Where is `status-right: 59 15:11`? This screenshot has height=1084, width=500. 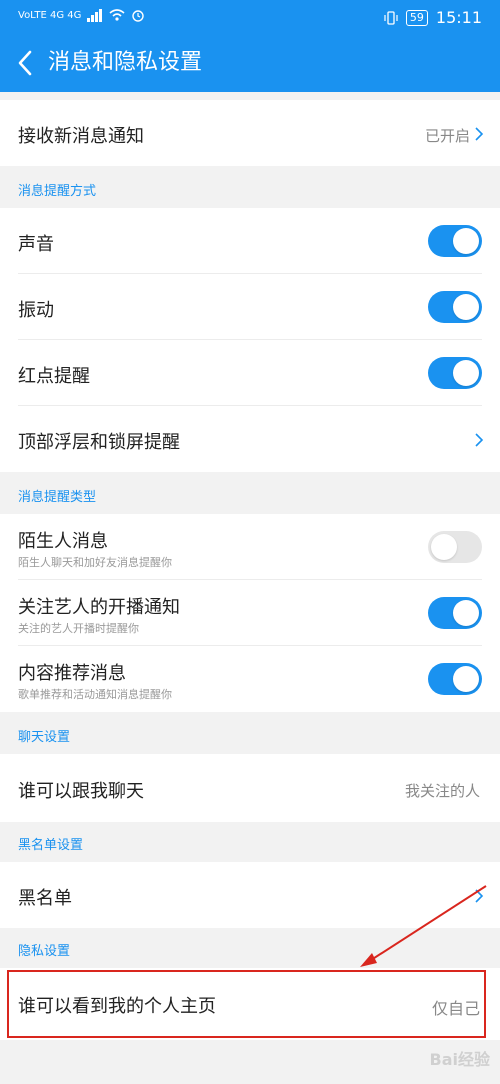
status-right: 59 15:11 is located at coordinates (433, 17).